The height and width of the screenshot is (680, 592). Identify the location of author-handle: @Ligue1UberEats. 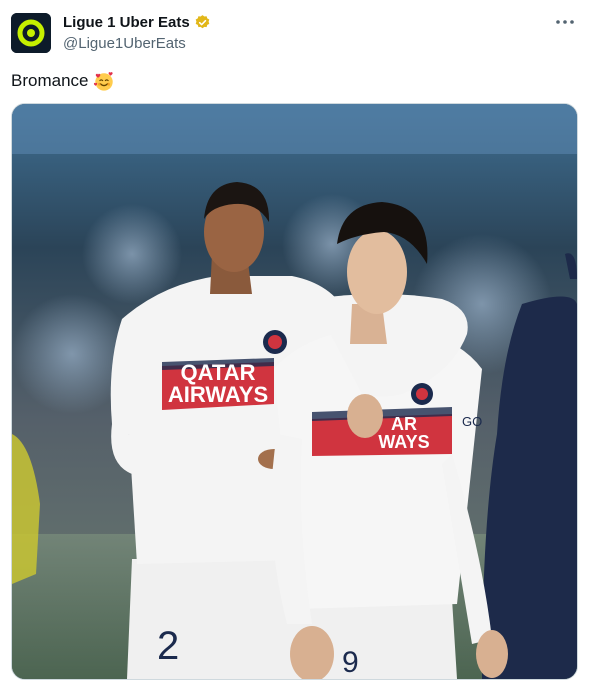
(124, 43).